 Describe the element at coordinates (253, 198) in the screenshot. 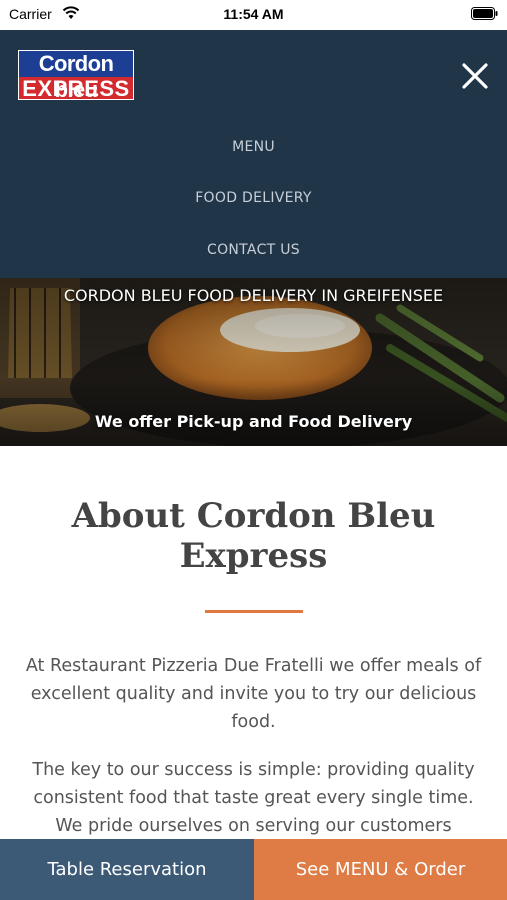

I see `nav-item-food-delivery: FOOD DELIVERY` at that location.